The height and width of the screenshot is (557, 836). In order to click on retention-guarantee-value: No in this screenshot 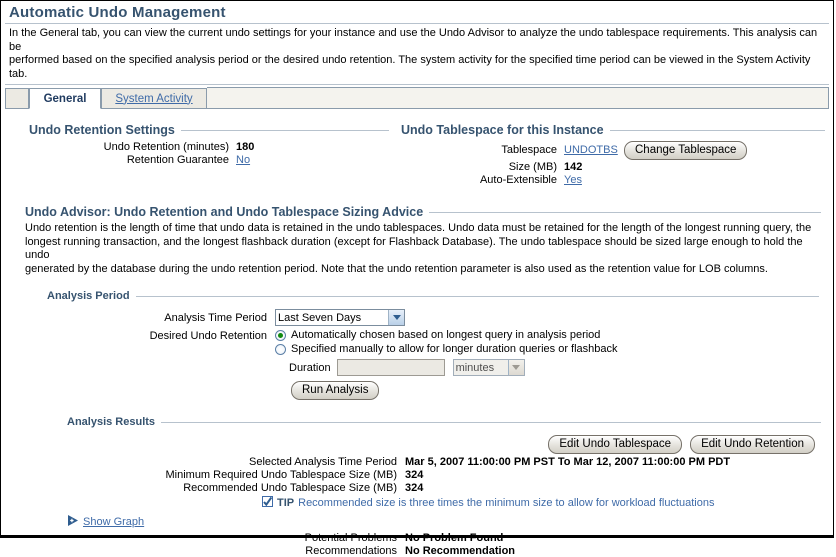, I will do `click(243, 160)`.